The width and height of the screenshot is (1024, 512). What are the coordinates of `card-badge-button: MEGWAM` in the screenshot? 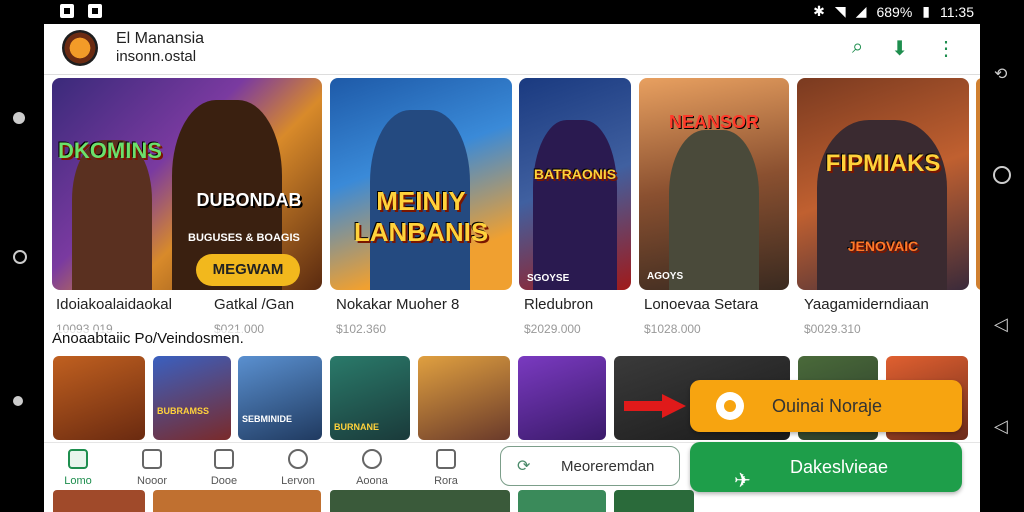 It's located at (248, 270).